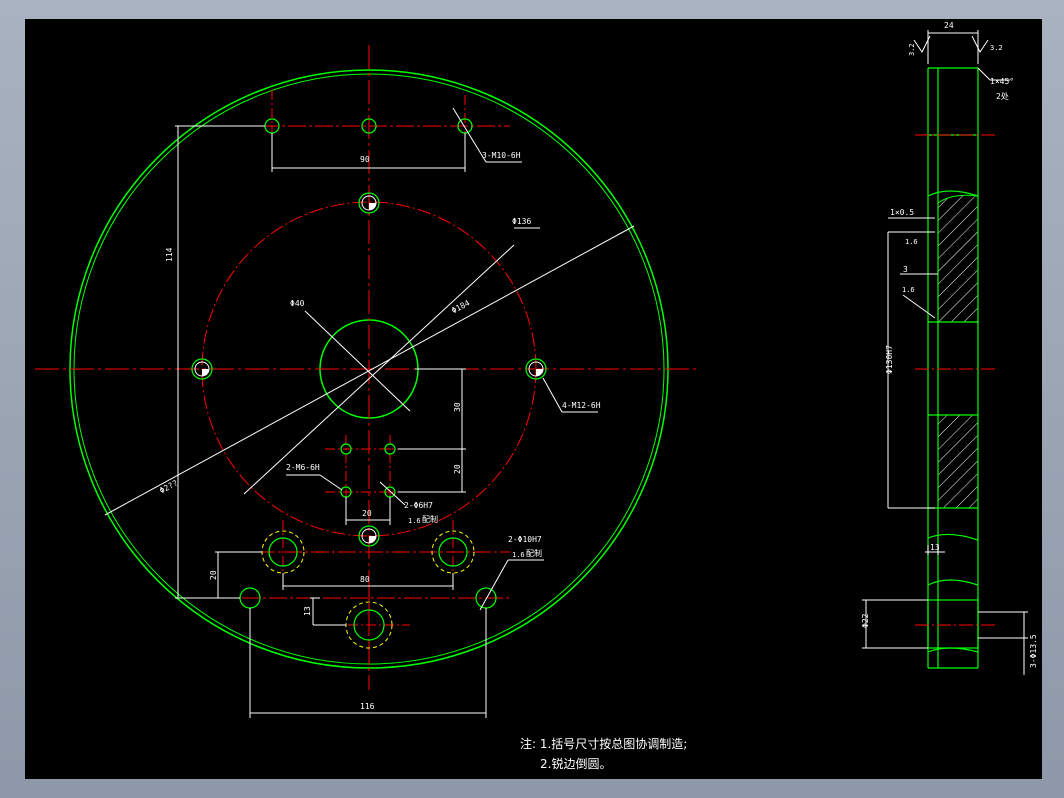 The width and height of the screenshot is (1064, 798). Describe the element at coordinates (414, 521) in the screenshot. I see `roughness-1: 1.6` at that location.